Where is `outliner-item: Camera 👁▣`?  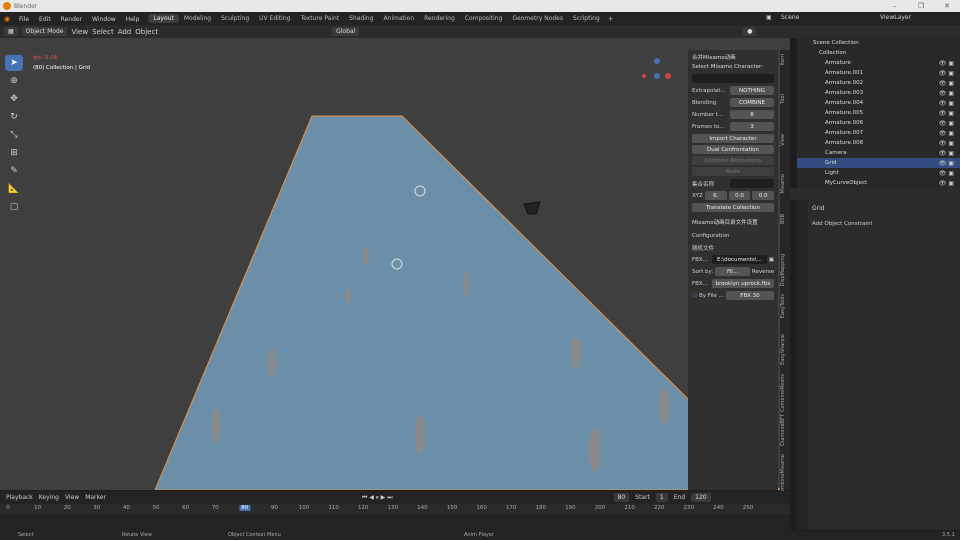 outliner-item: Camera 👁▣ is located at coordinates (878, 153).